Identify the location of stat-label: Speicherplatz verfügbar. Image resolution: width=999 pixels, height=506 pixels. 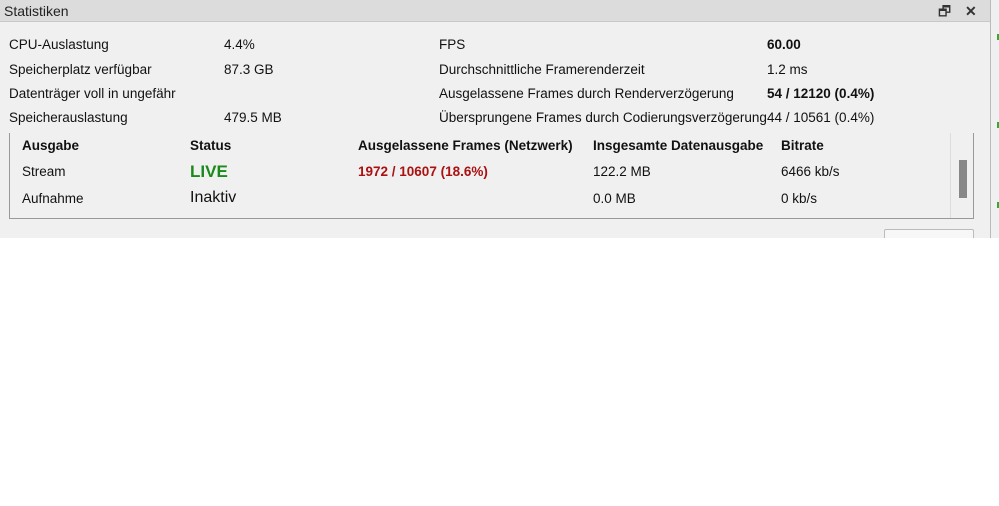
(80, 69).